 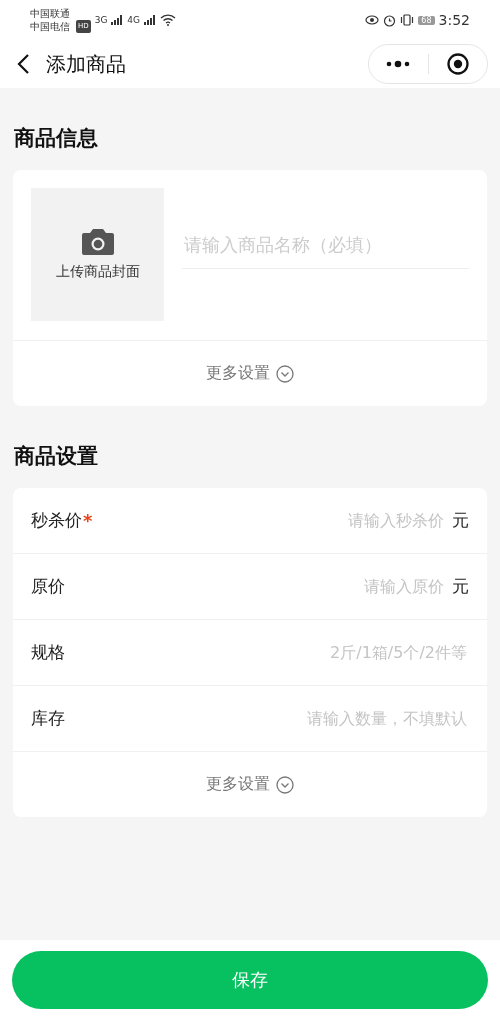 I want to click on required-mark: *, so click(x=88, y=520).